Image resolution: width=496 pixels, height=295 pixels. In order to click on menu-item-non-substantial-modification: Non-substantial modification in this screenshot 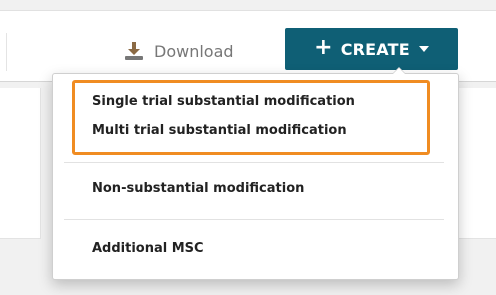, I will do `click(198, 188)`.